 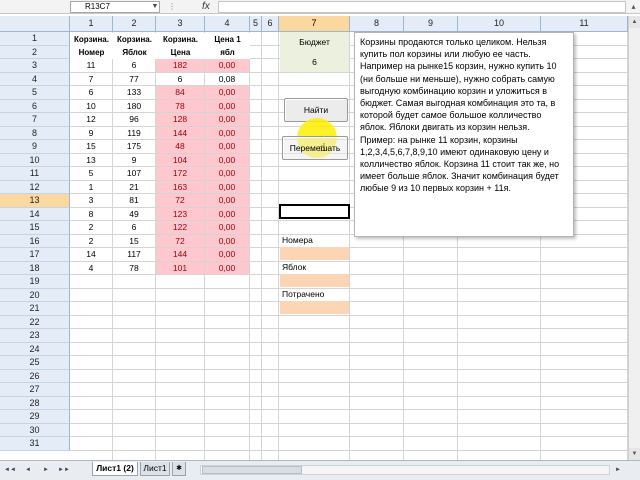 I want to click on selected-cell, so click(x=314, y=211).